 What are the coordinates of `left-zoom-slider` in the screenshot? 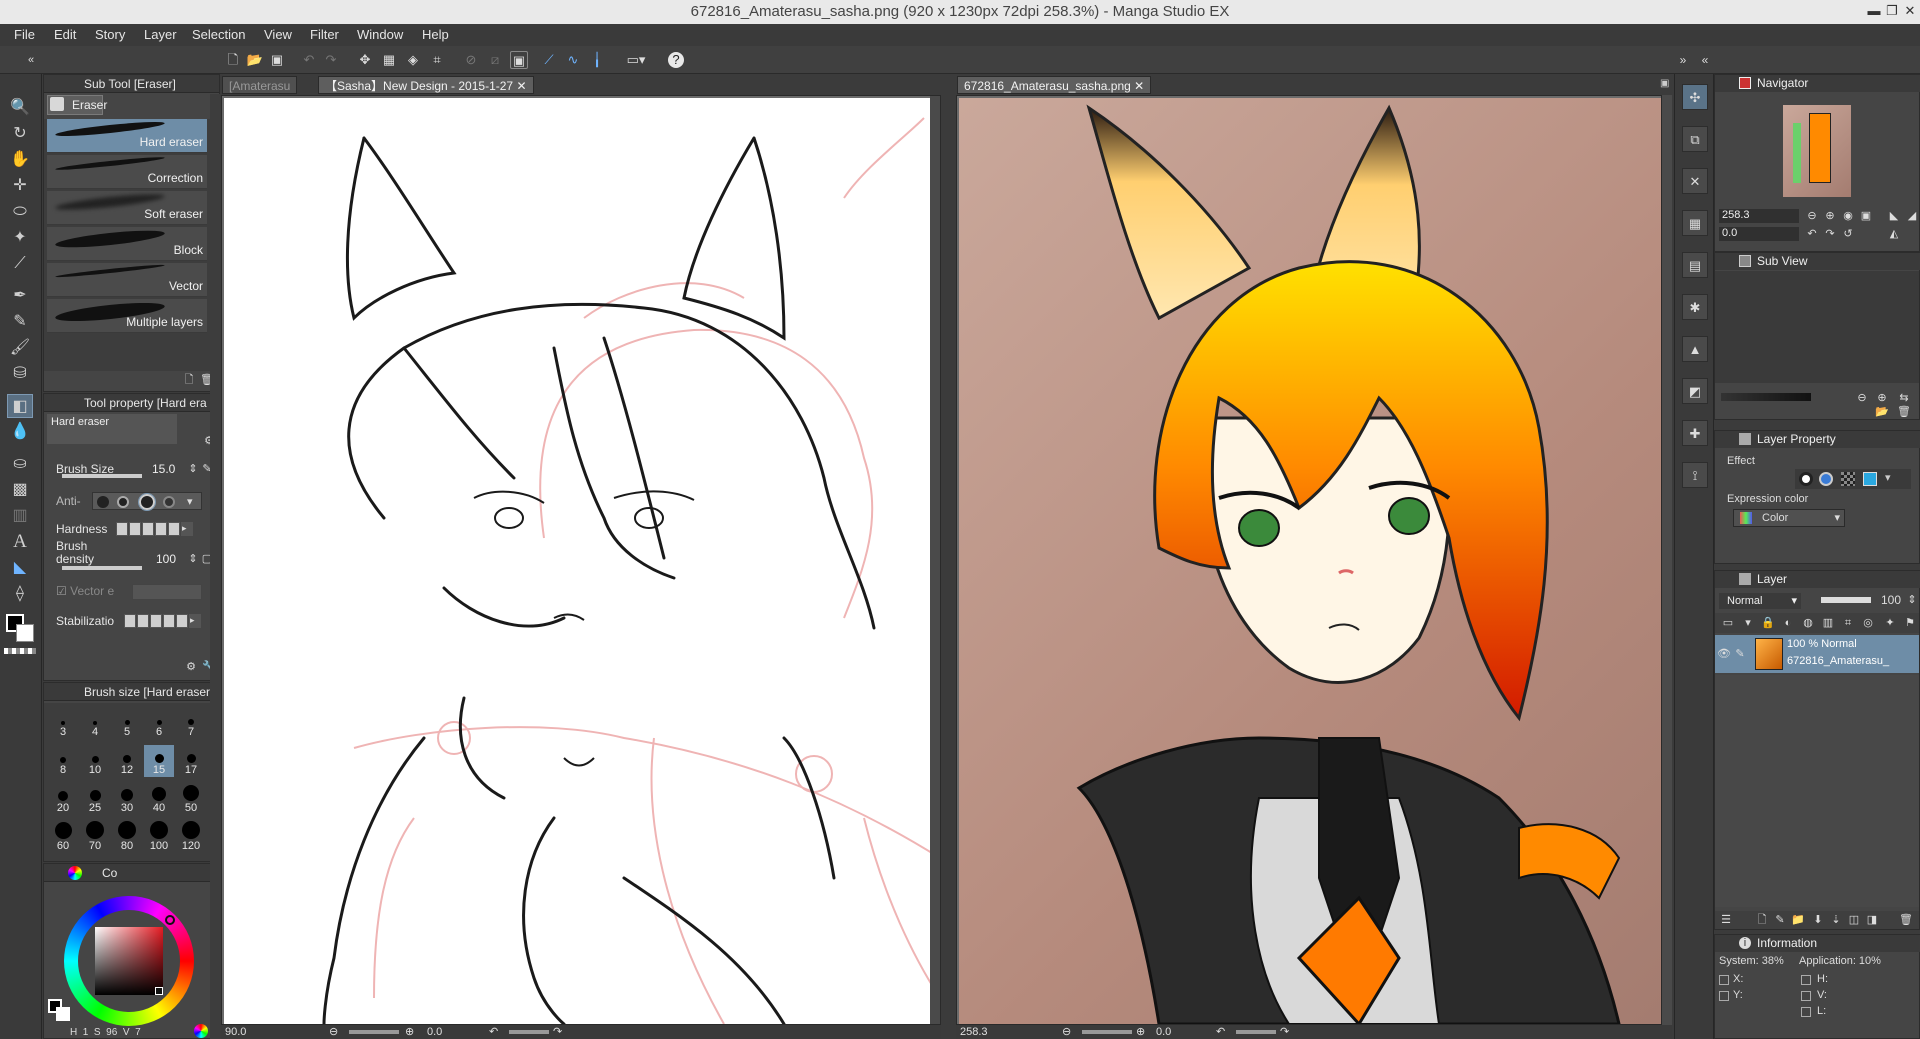 It's located at (374, 1032).